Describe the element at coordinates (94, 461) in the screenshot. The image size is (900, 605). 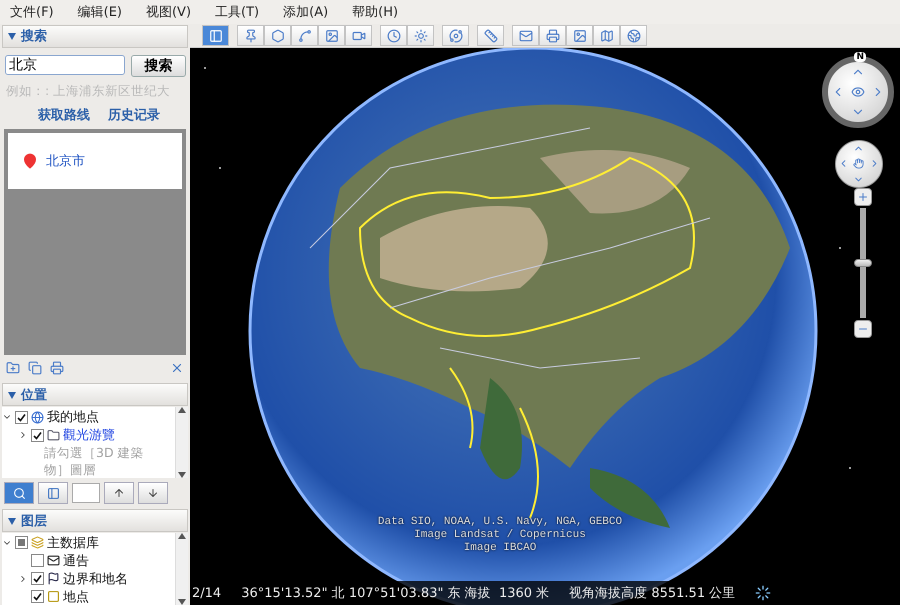
I see `hint-text: 請勾選［3D 建築物］圖層` at that location.